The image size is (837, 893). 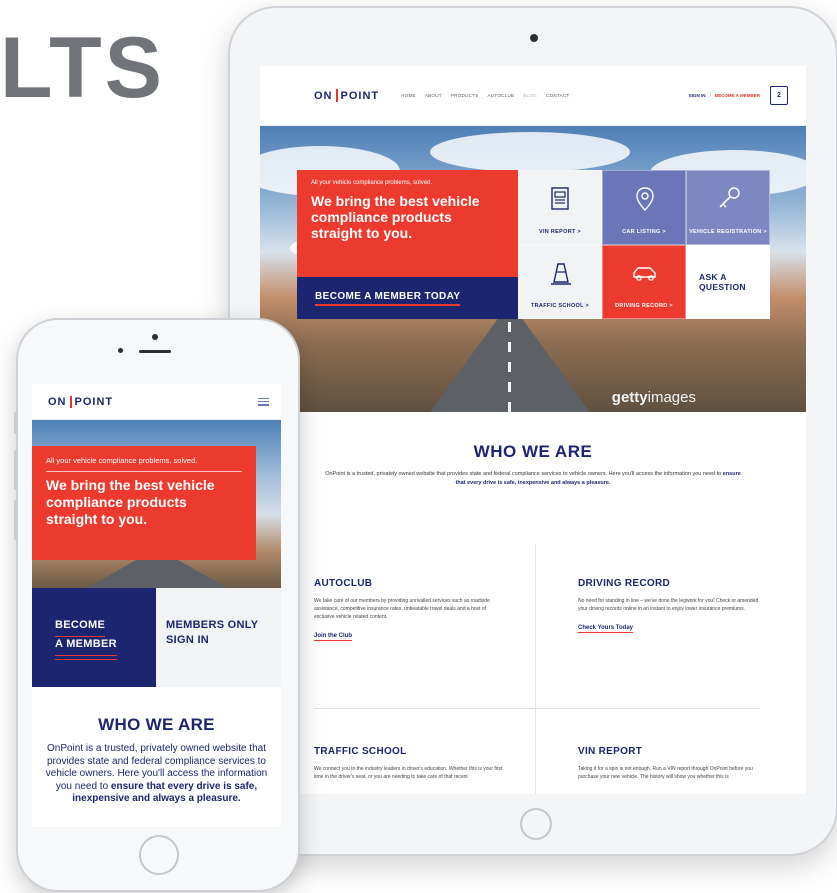 I want to click on become-member-button: BECOME A MEMBER, so click(x=94, y=637).